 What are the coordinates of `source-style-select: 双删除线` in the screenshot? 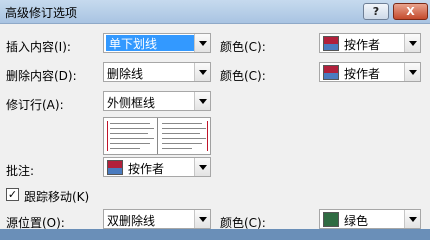 It's located at (157, 219).